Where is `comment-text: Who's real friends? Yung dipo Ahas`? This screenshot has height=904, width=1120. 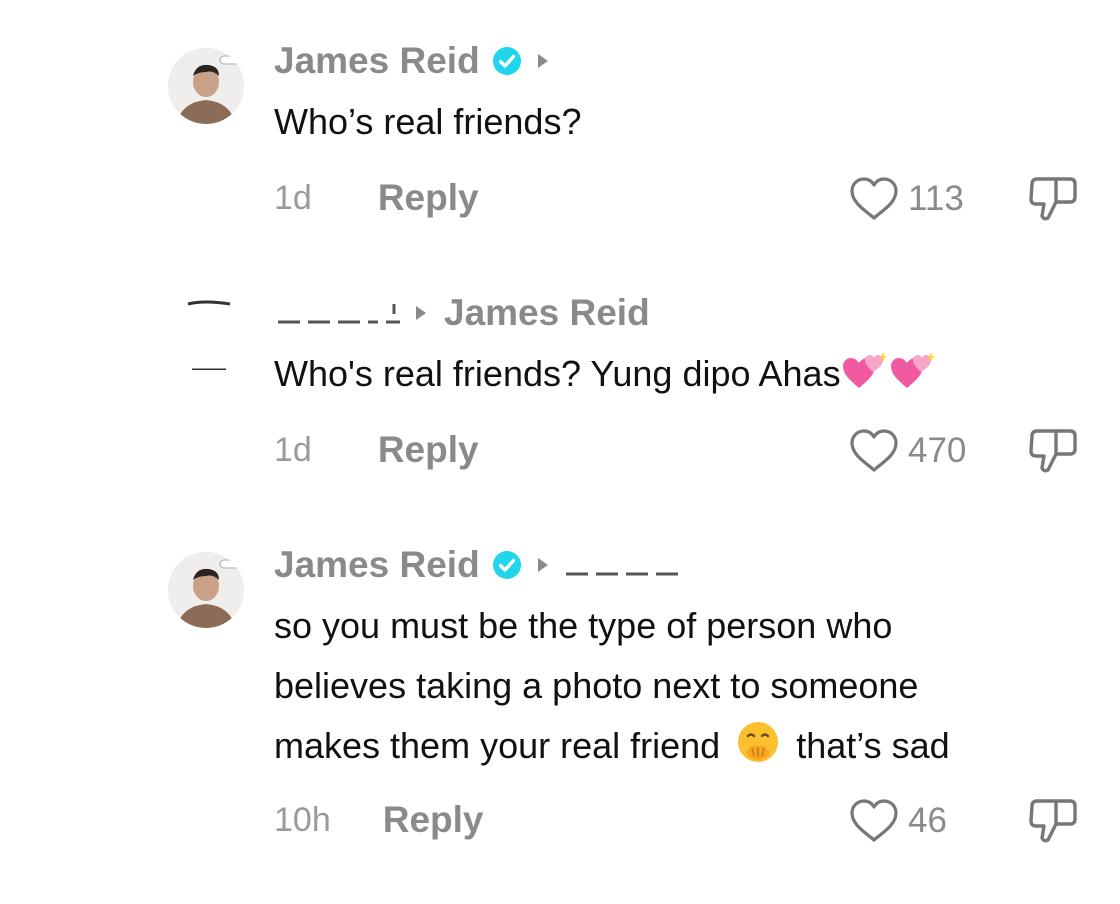 comment-text: Who's real friends? Yung dipo Ahas is located at coordinates (605, 374).